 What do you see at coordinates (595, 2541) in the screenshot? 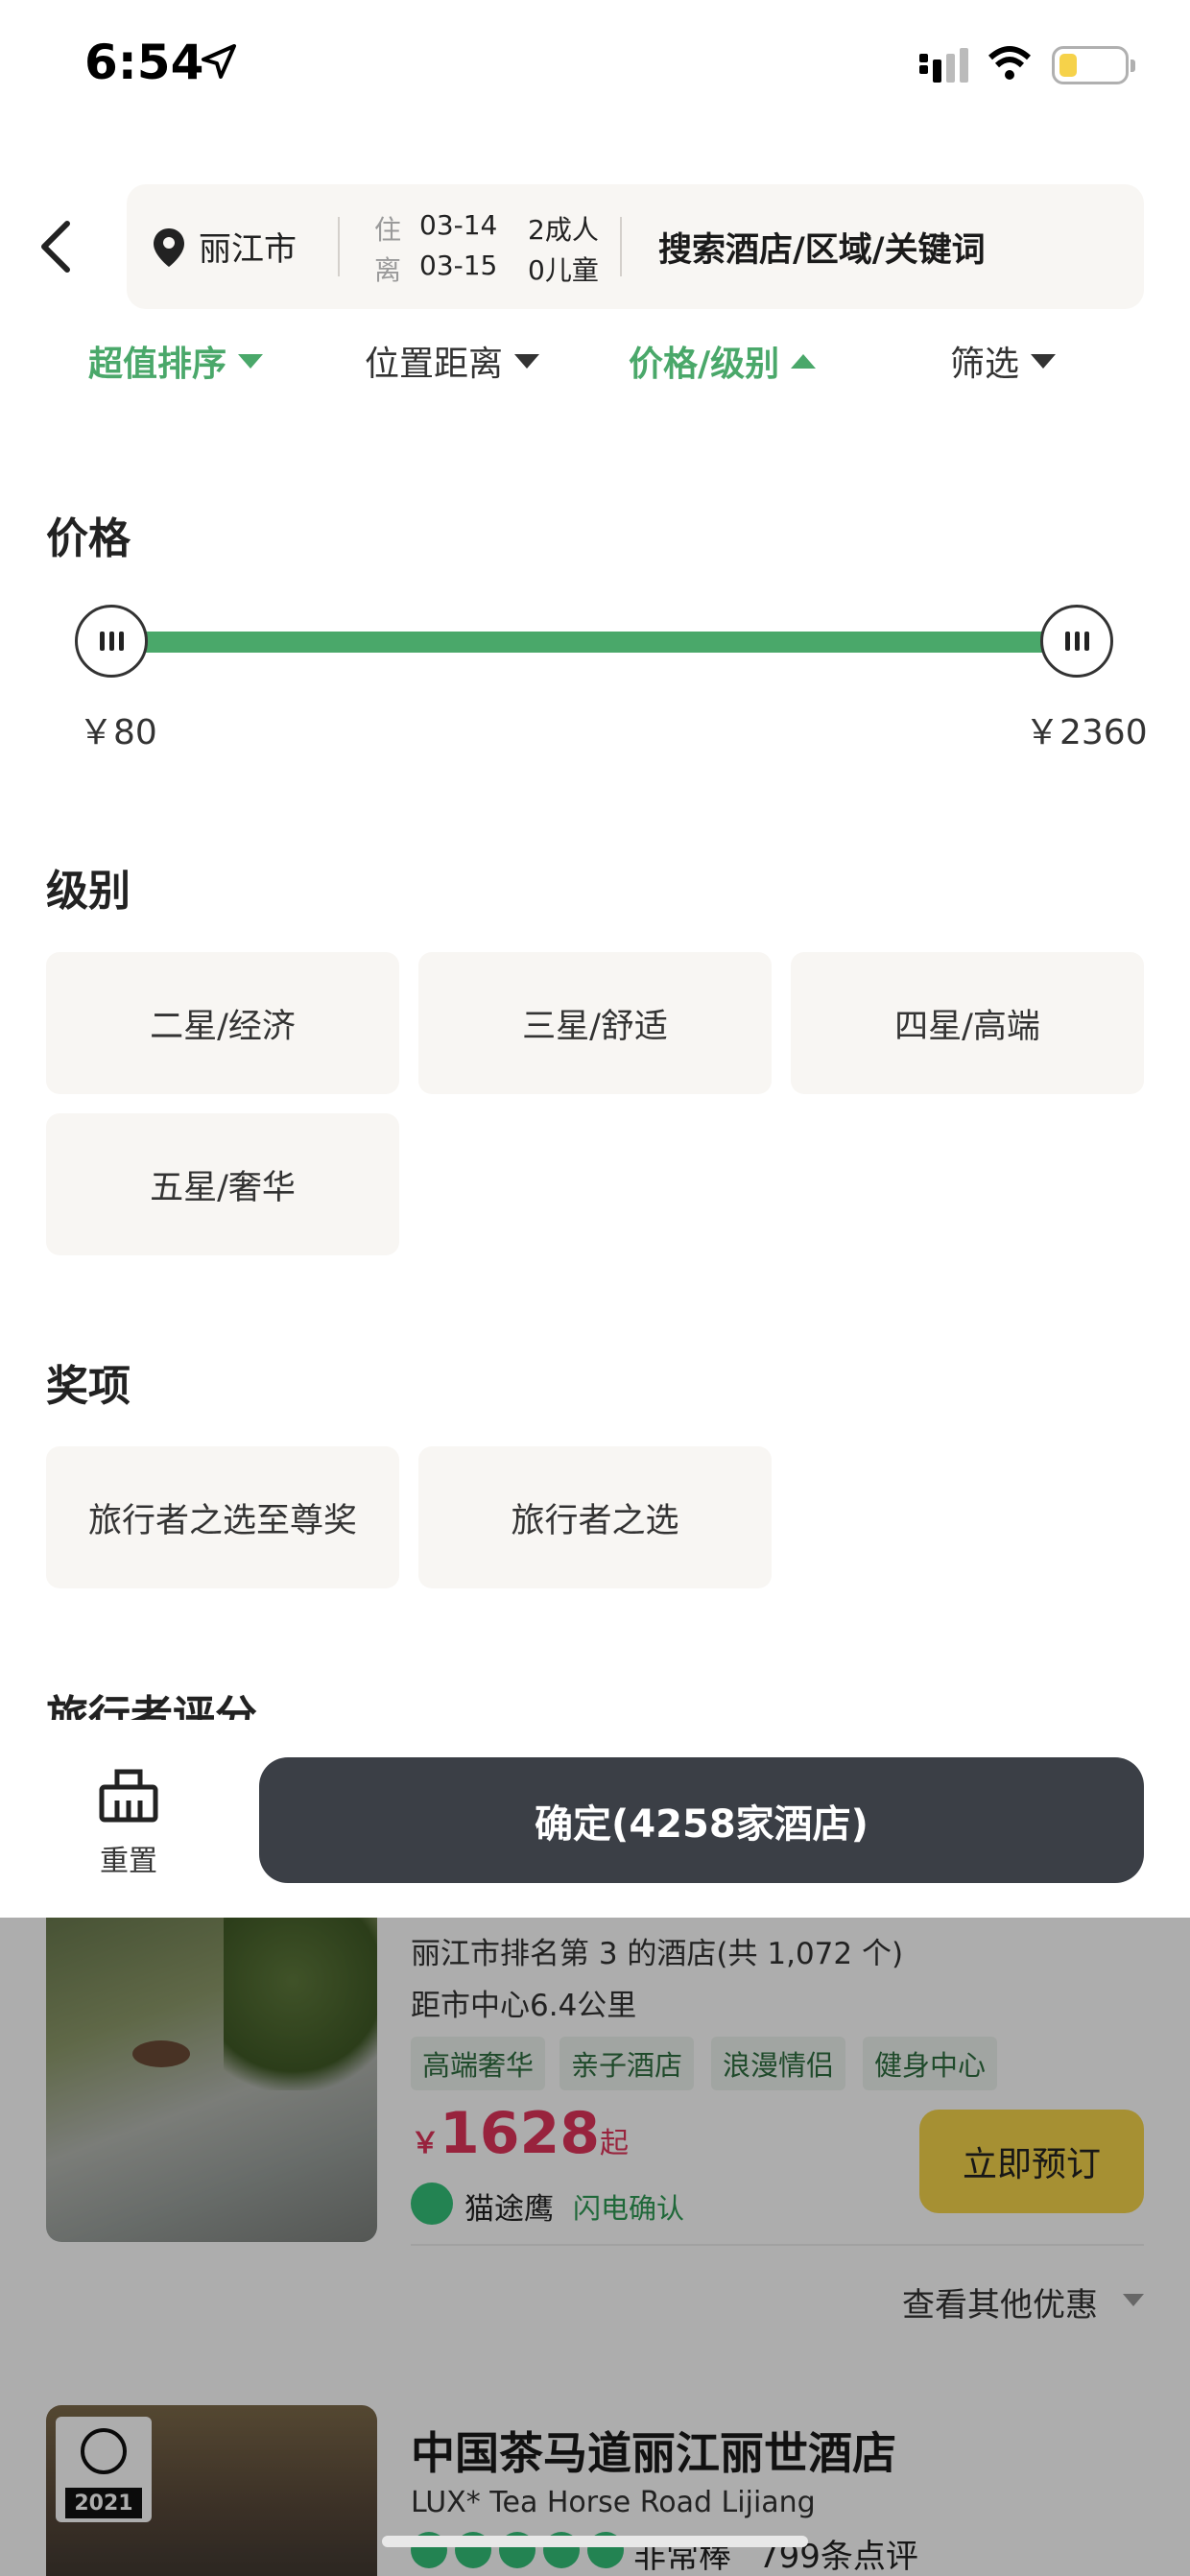
I see `home-indicator` at bounding box center [595, 2541].